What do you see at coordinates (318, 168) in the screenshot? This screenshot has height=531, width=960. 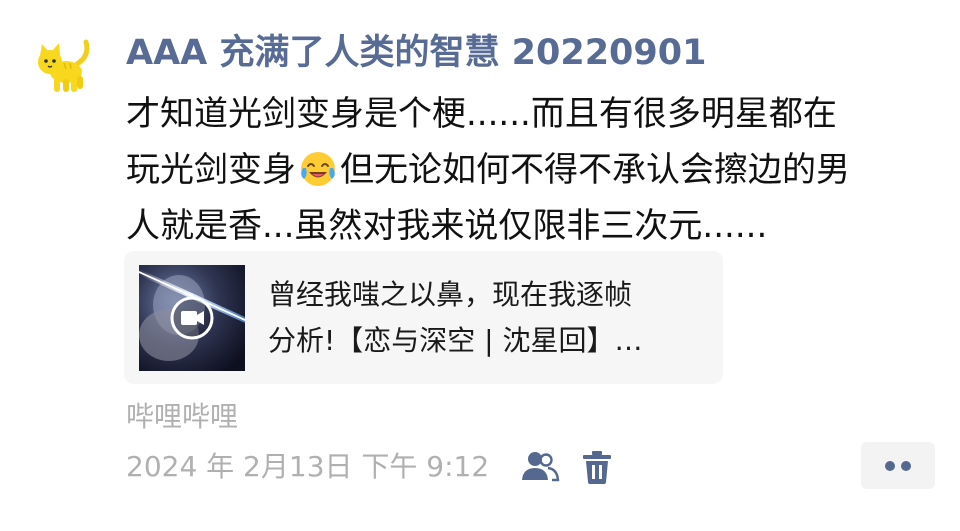 I see `laughing-crying-face-icon` at bounding box center [318, 168].